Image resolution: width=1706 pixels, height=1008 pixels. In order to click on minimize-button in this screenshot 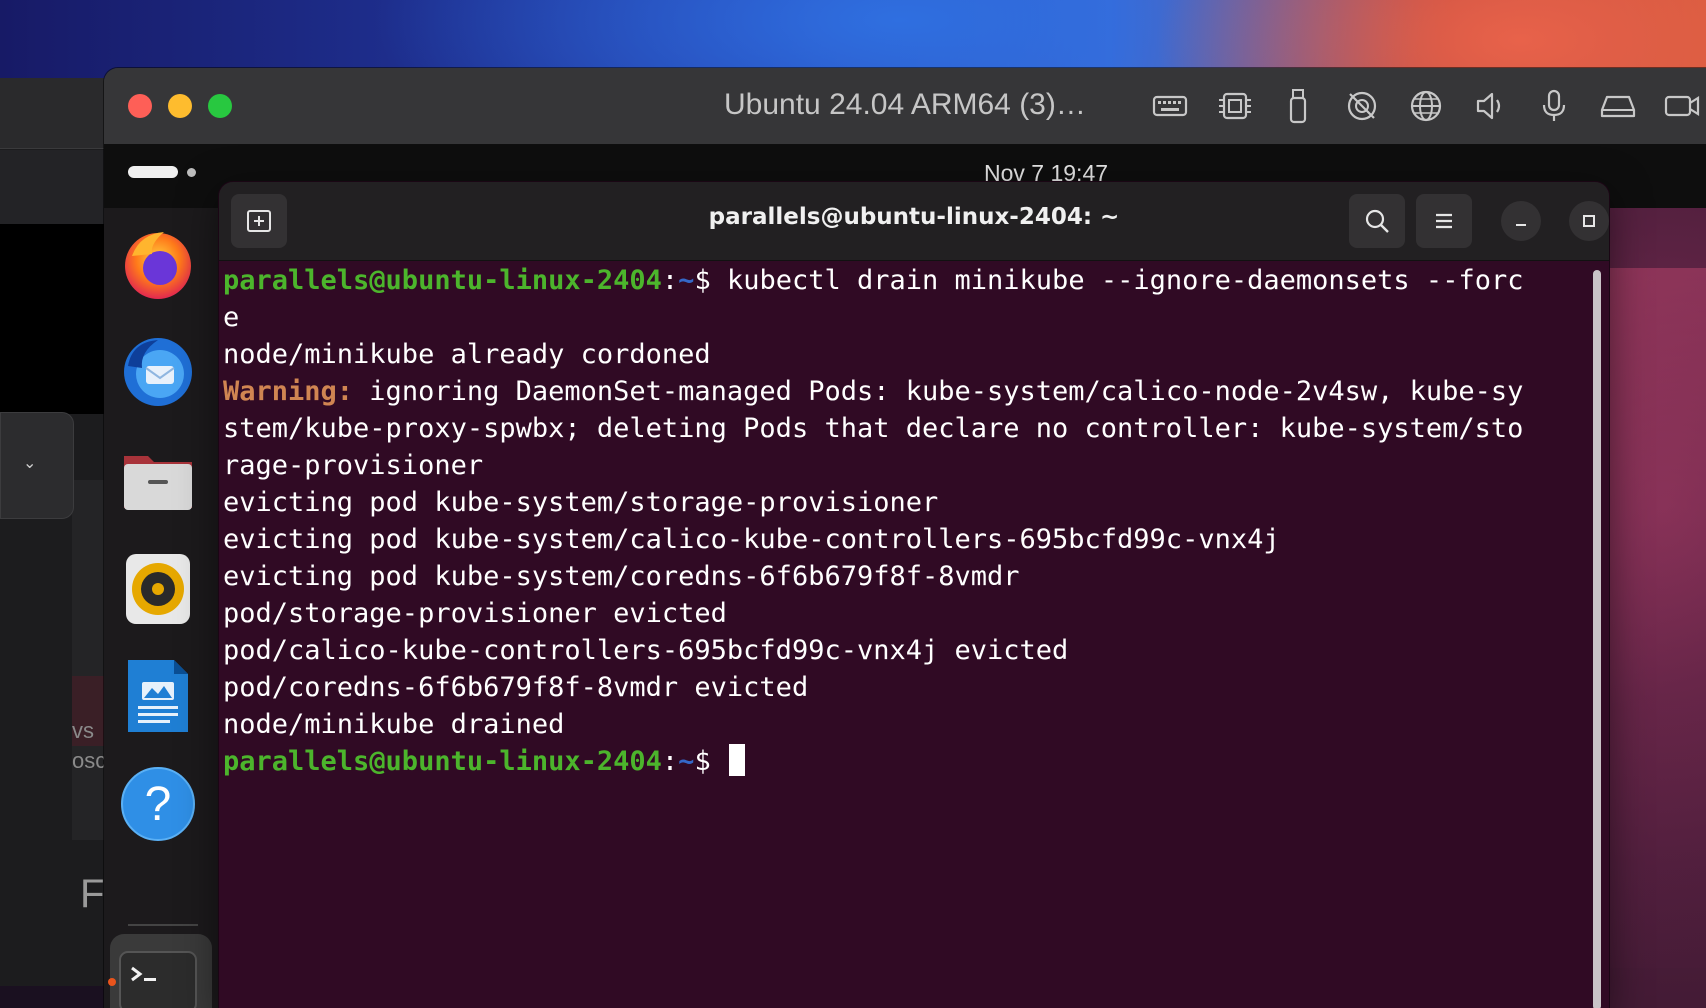, I will do `click(1521, 221)`.